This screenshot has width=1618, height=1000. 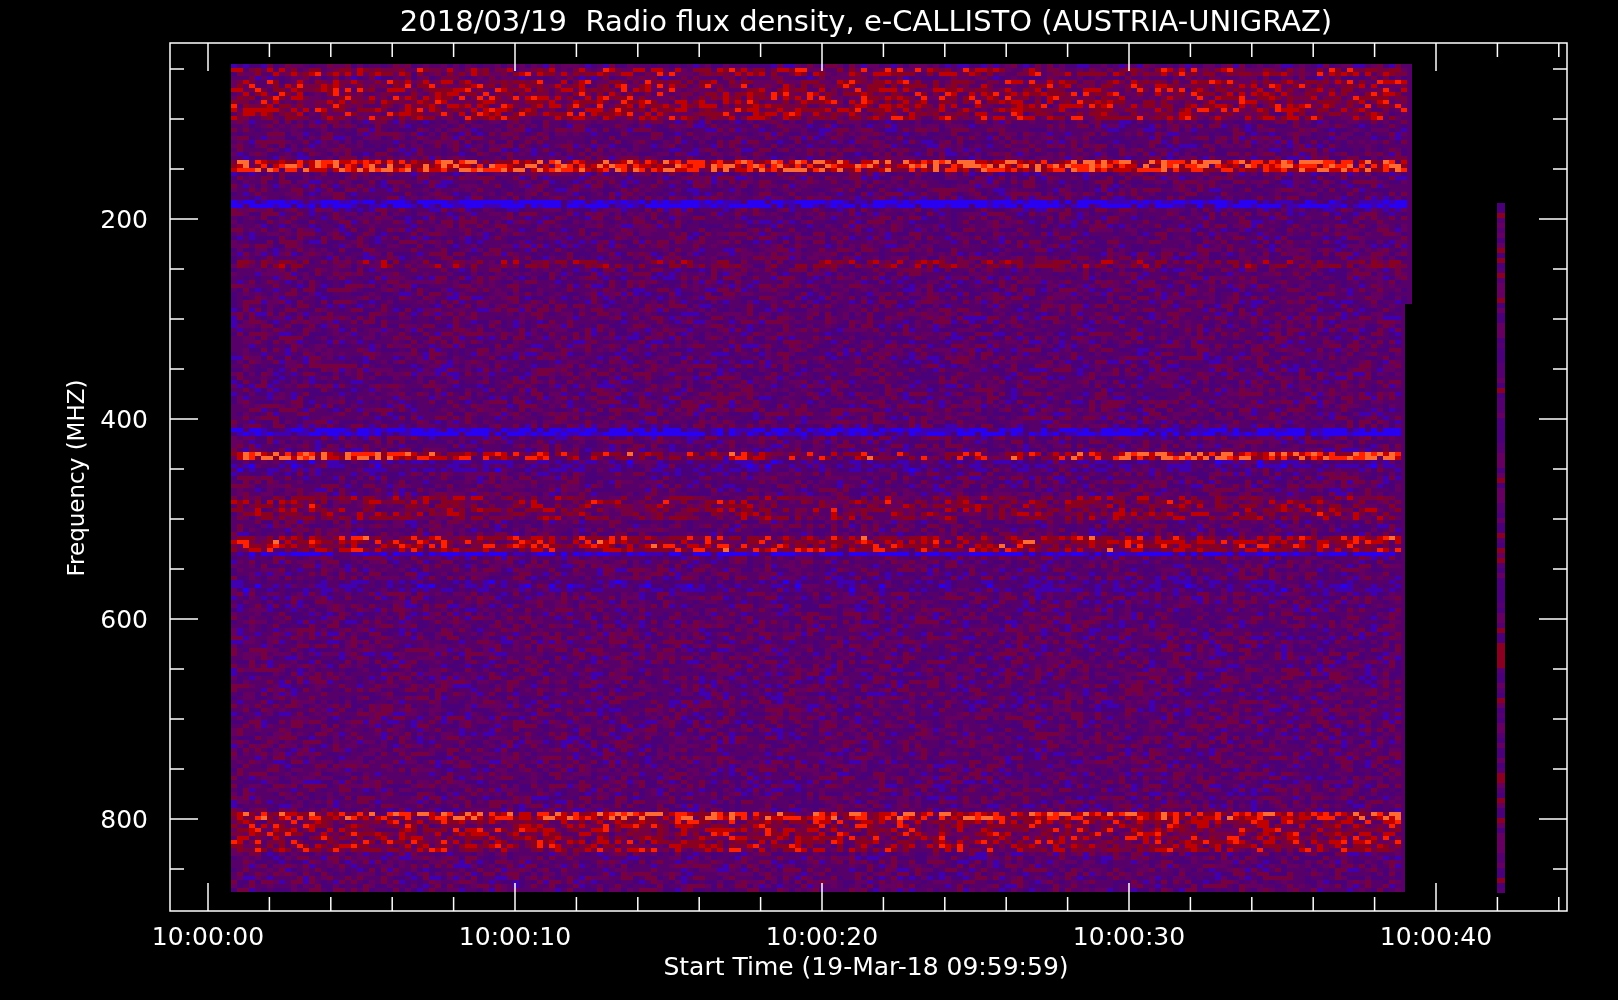 What do you see at coordinates (866, 21) in the screenshot?
I see `chart-title: 2018/03/19 Radio flux density, e-CALLISTO (AUSTRIA-UNIGRAZ)` at bounding box center [866, 21].